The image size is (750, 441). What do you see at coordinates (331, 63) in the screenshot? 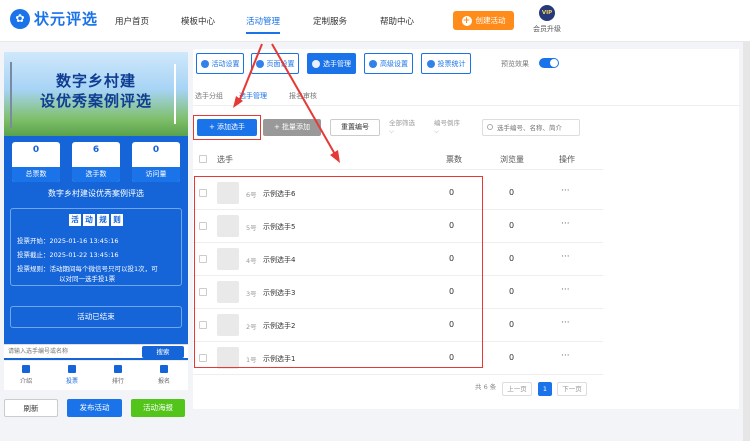
I see `toolbar-contestant-manage: 选手管理` at bounding box center [331, 63].